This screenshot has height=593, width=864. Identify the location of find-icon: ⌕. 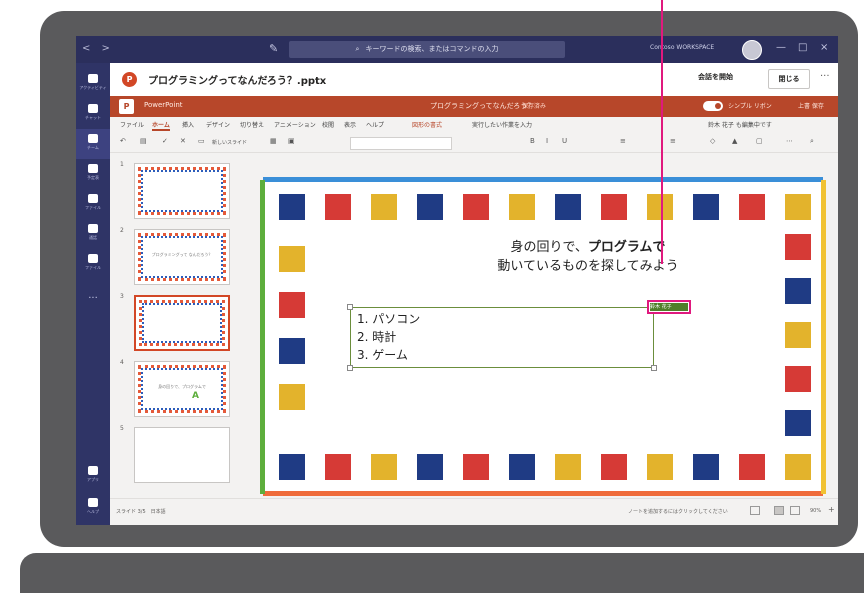
(812, 141).